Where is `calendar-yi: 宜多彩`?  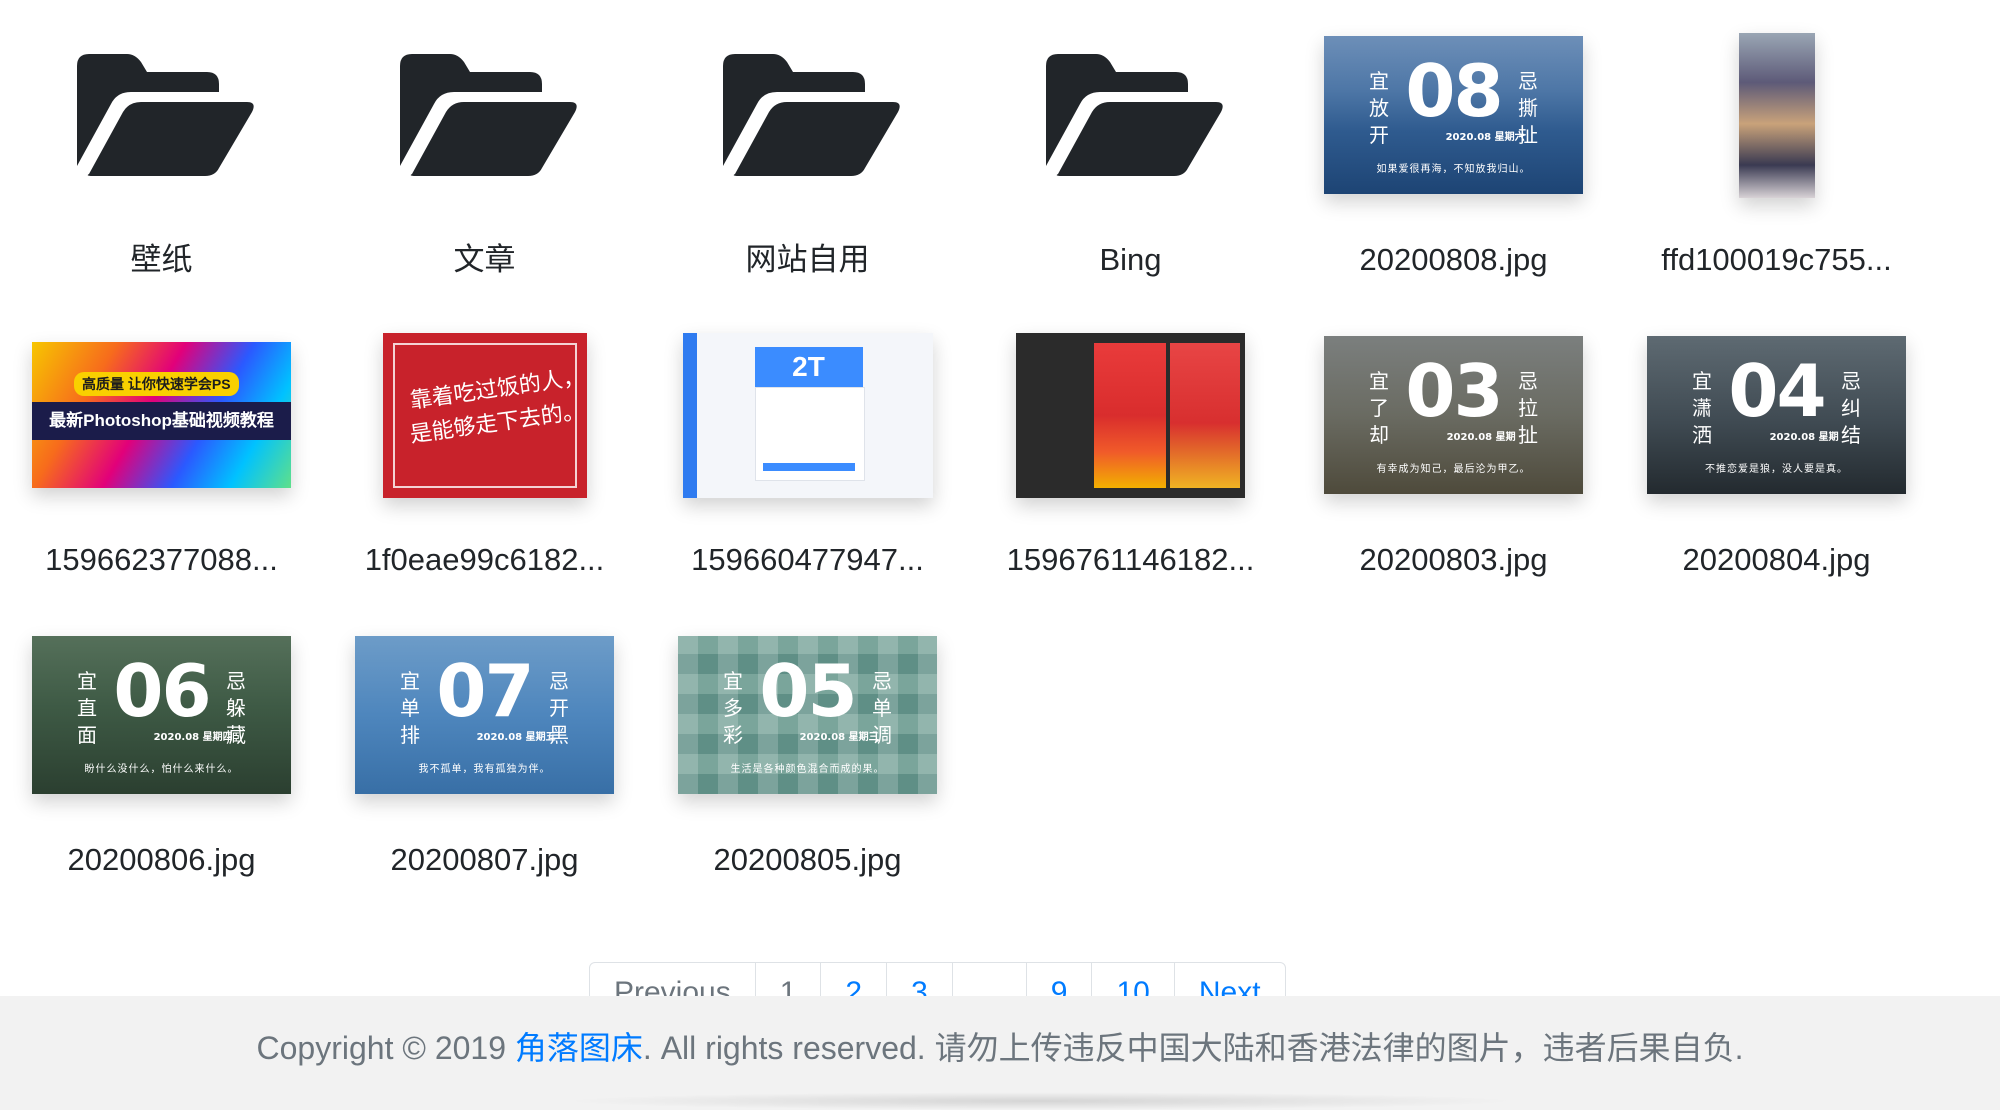 calendar-yi: 宜多彩 is located at coordinates (733, 707).